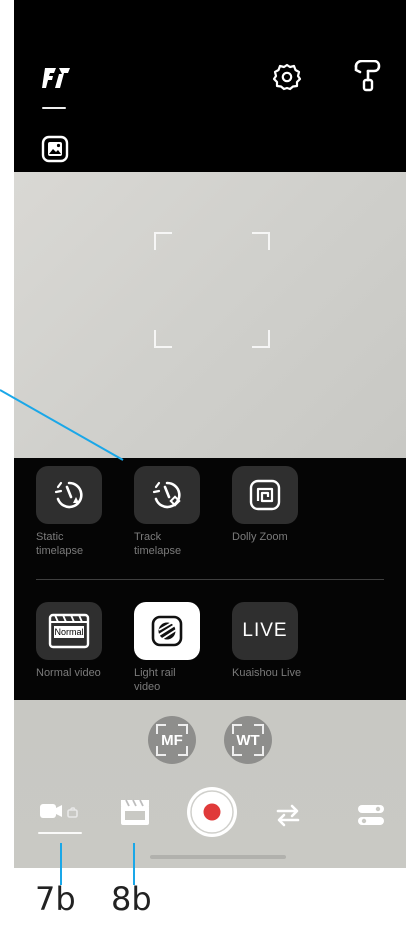 This screenshot has width=406, height=947. Describe the element at coordinates (218, 857) in the screenshot. I see `home-indicator` at that location.